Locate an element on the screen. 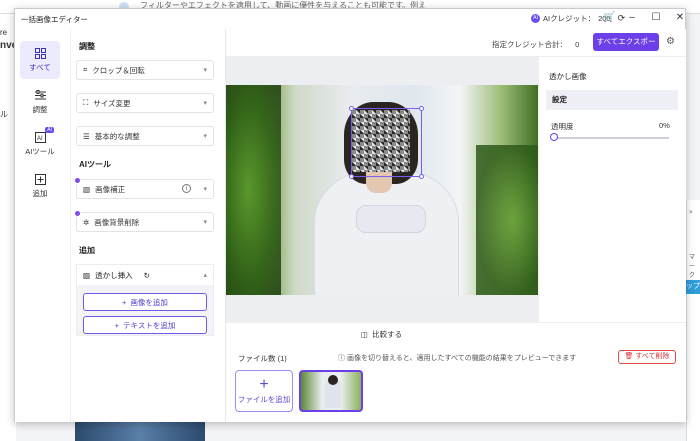  tool-background-remove: ✲ 画像背景削除 ▾ is located at coordinates (144, 221).